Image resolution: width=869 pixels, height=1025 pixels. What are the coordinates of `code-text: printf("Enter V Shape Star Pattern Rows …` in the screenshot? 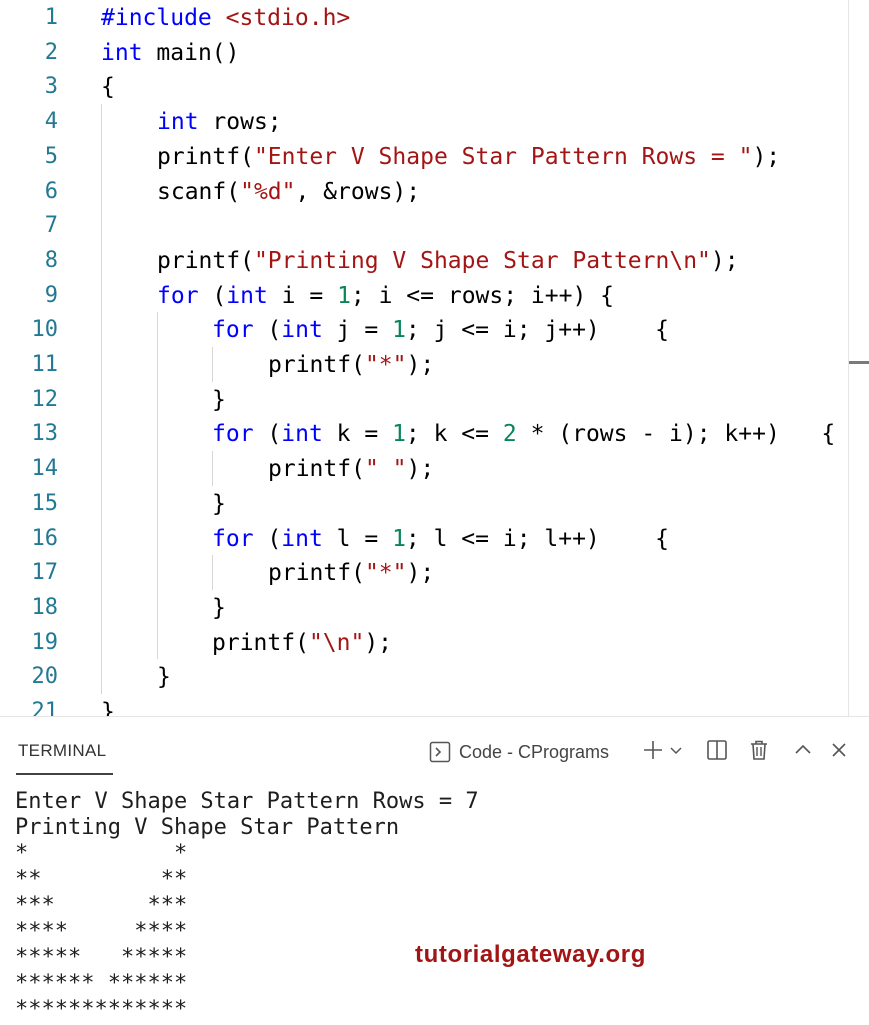 It's located at (468, 157).